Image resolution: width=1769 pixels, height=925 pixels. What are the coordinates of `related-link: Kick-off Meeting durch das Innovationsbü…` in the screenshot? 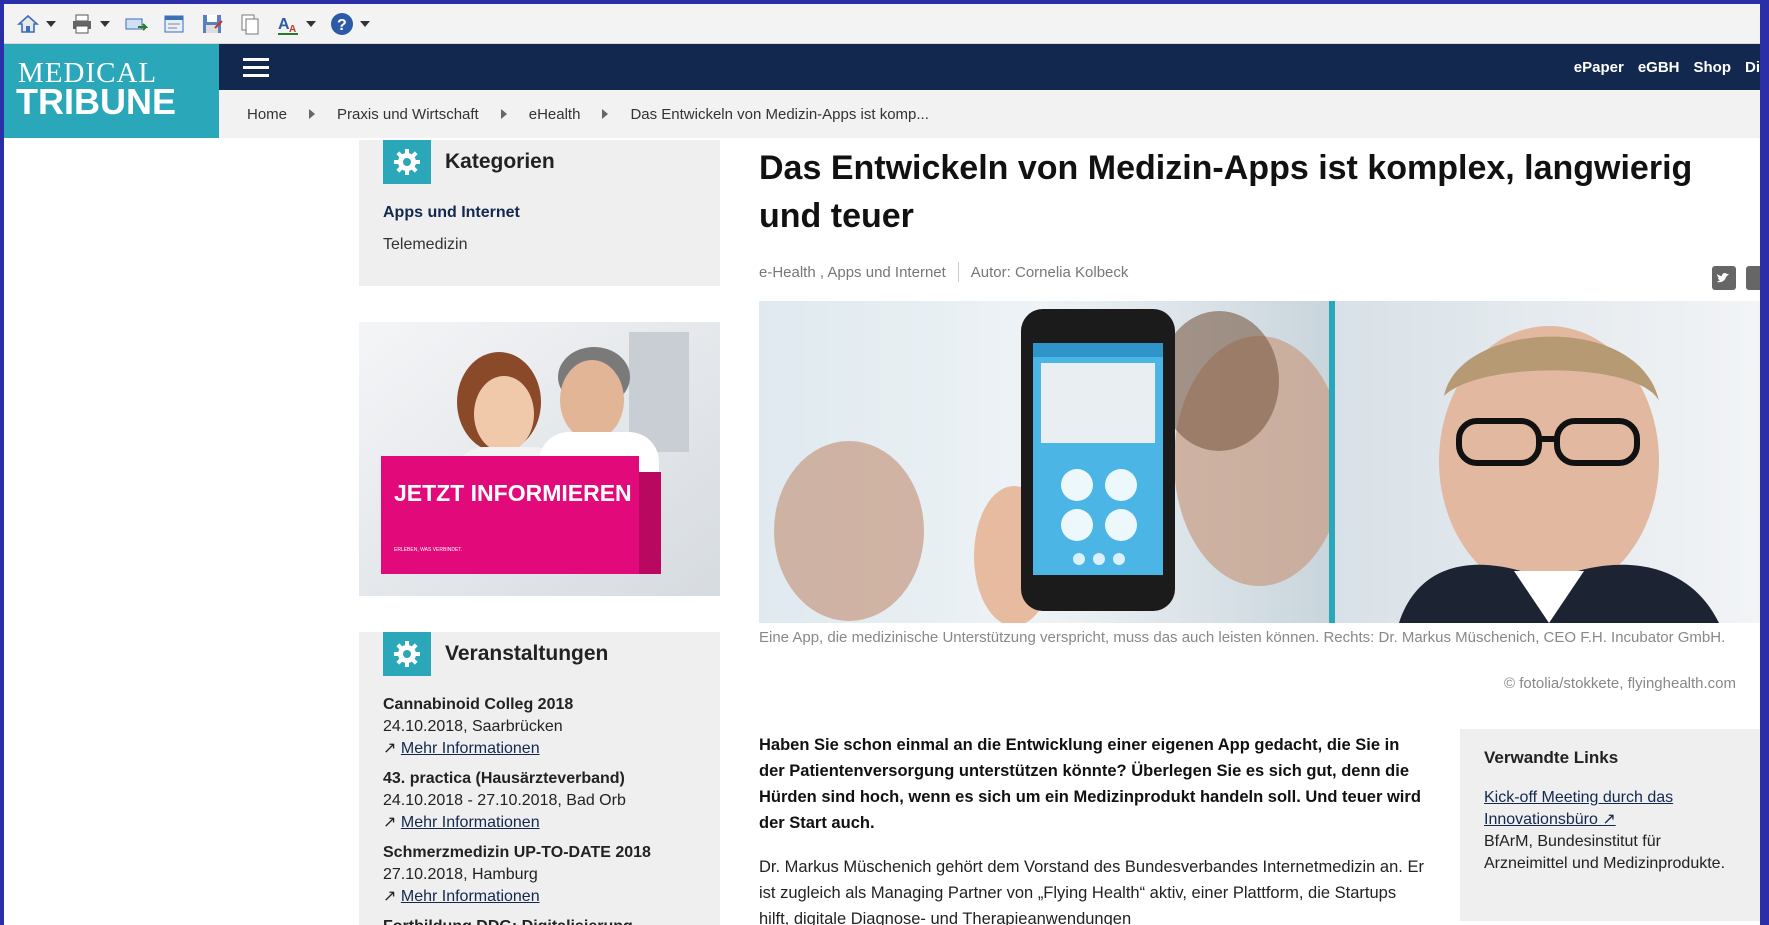 It's located at (1614, 809).